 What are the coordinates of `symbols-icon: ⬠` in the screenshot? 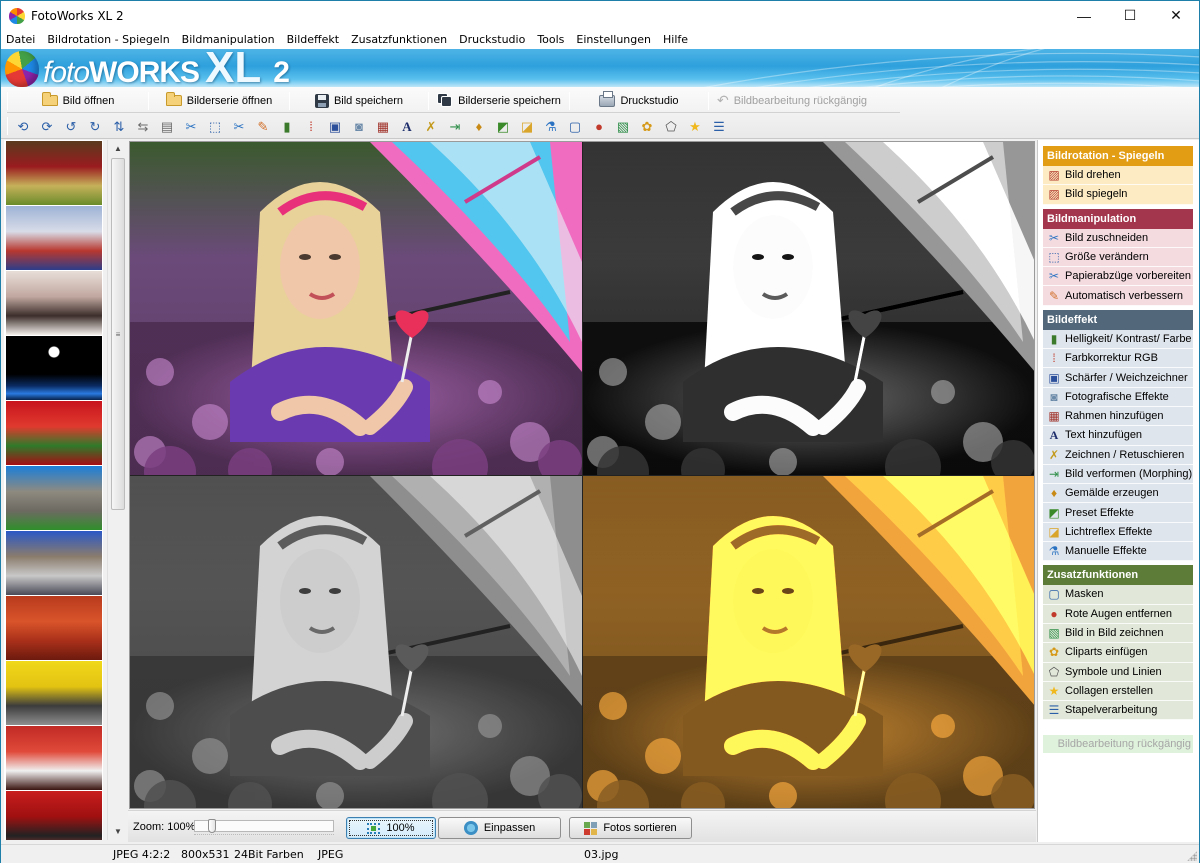 It's located at (671, 126).